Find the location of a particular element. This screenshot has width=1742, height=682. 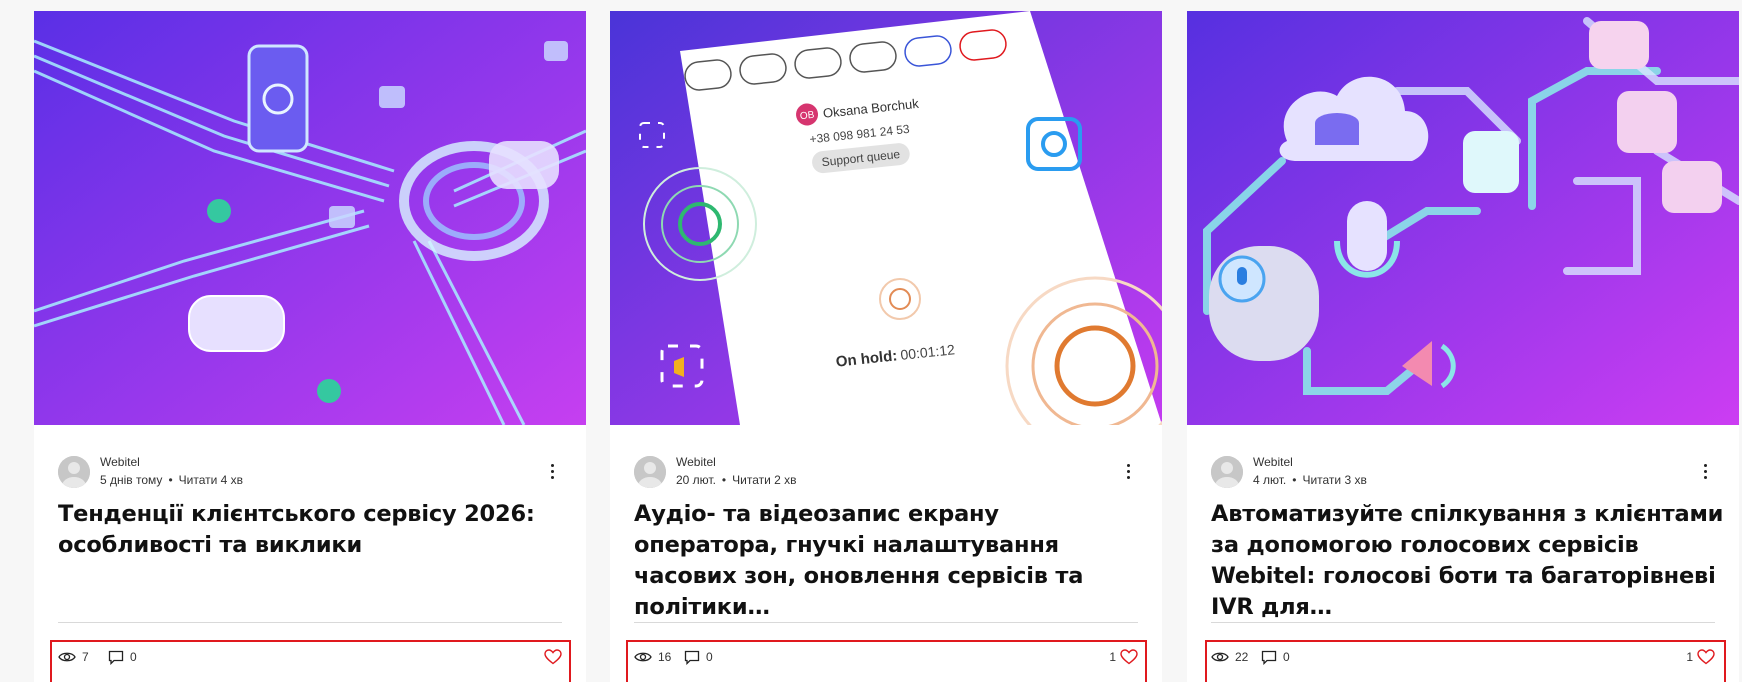

post-subline: 5 днів тому • Читати 4 хв is located at coordinates (171, 480).